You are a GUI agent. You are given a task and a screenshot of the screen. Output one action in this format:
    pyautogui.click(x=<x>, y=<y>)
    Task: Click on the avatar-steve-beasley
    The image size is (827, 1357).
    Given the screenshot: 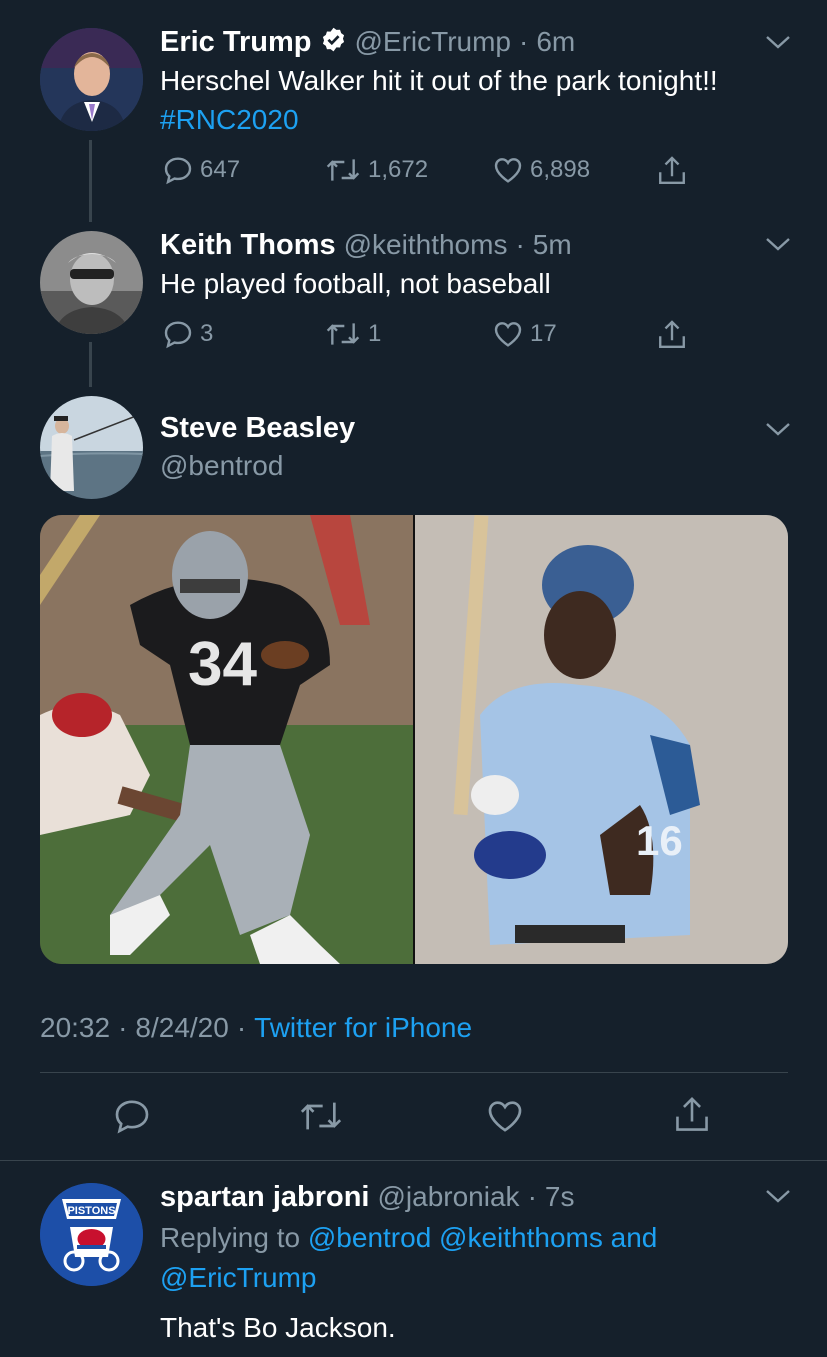 What is the action you would take?
    pyautogui.click(x=91, y=447)
    